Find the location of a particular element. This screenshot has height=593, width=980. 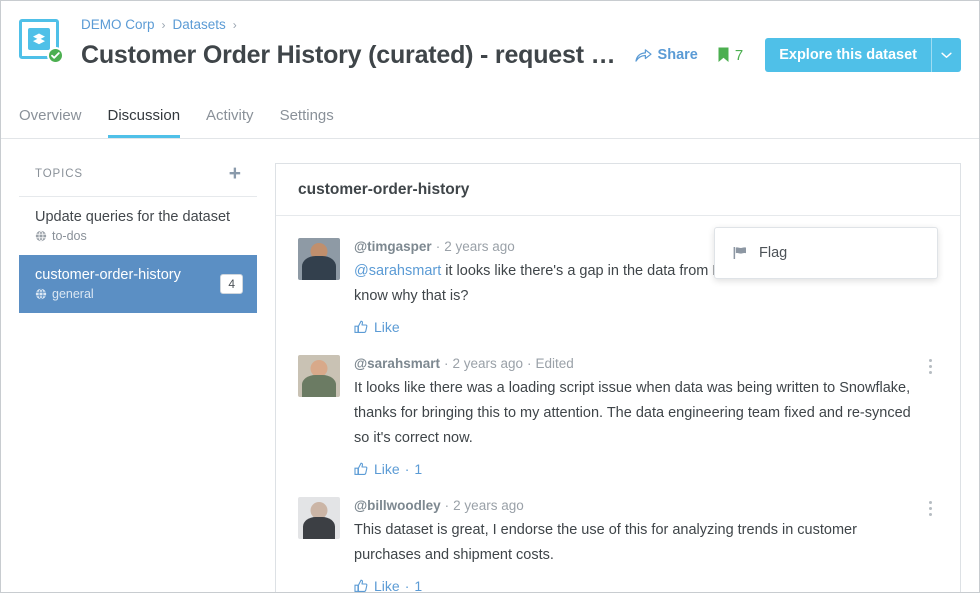

dataset-logo is located at coordinates (41, 41).